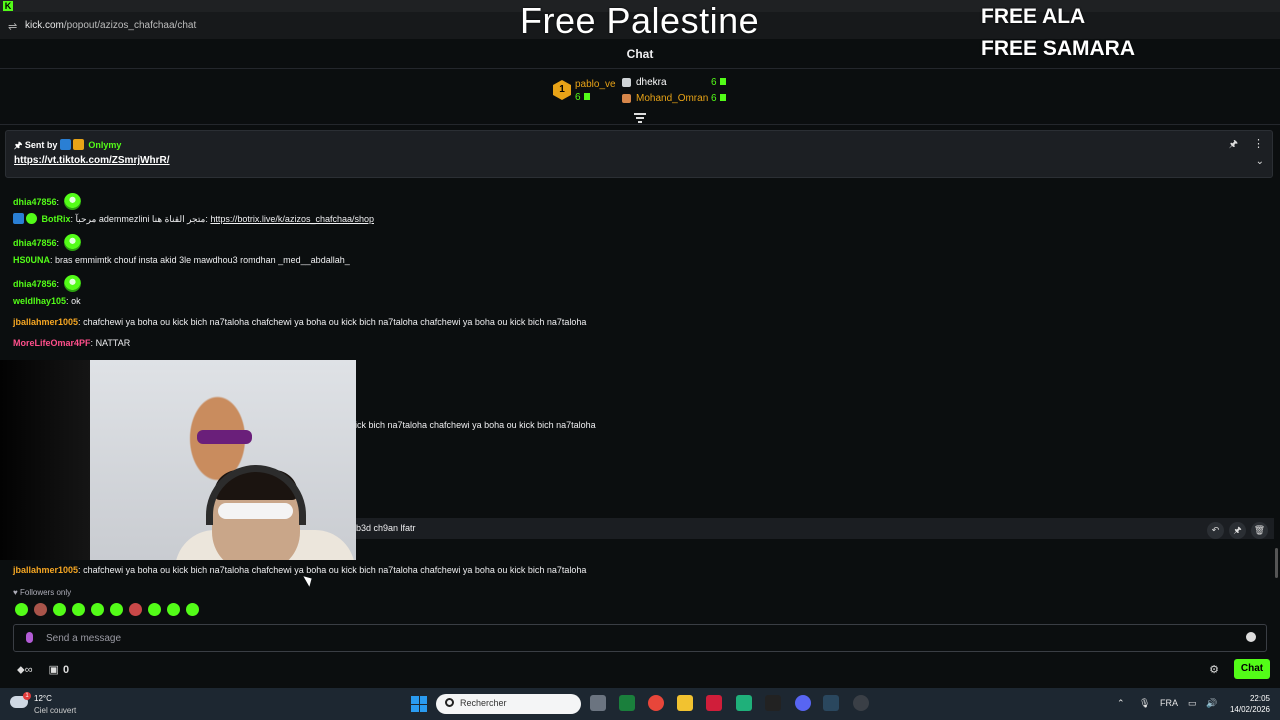 This screenshot has height=720, width=1280. Describe the element at coordinates (27, 696) in the screenshot. I see `weather-alert-badge: 1` at that location.